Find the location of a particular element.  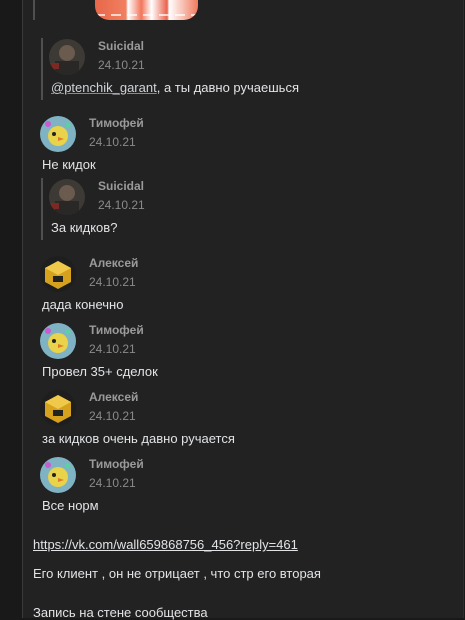

sushi-sticker is located at coordinates (146, 10).